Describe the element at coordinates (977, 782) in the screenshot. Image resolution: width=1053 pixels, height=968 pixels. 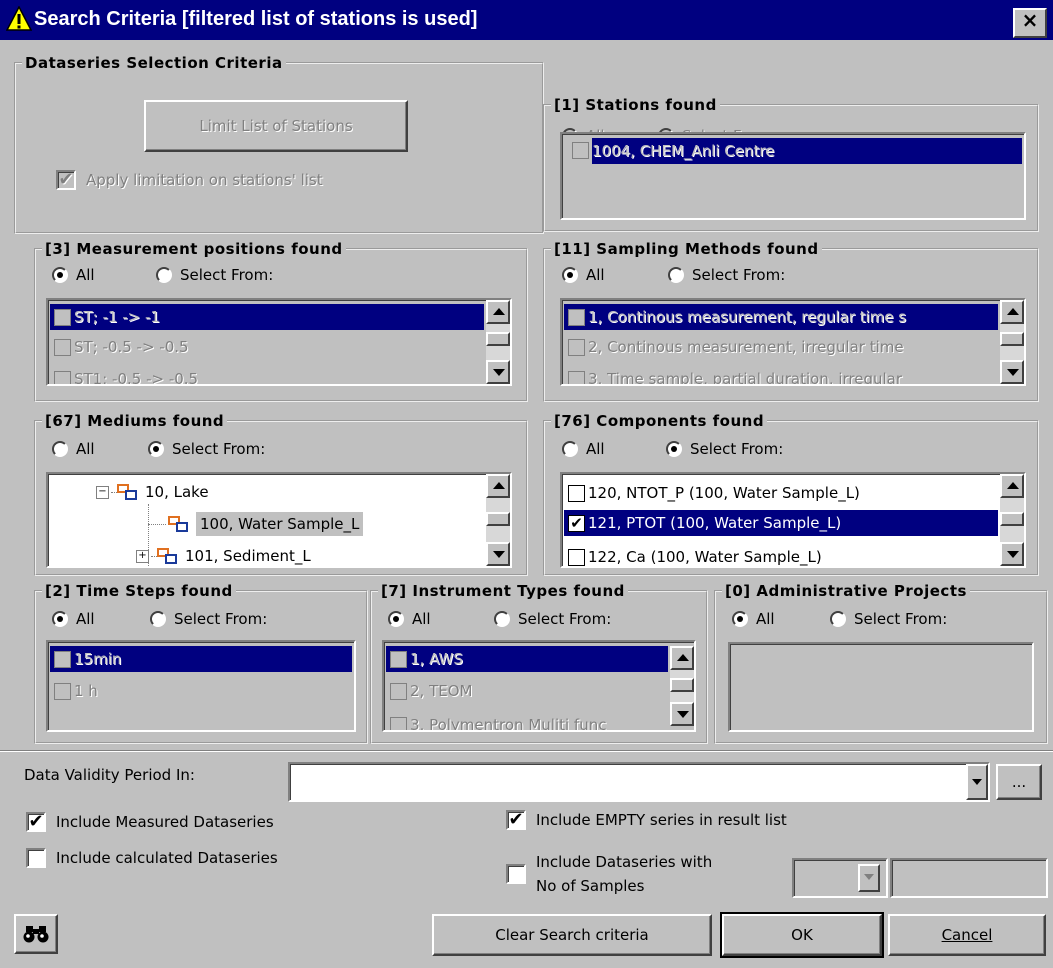
I see `validity-dropdown-button` at that location.